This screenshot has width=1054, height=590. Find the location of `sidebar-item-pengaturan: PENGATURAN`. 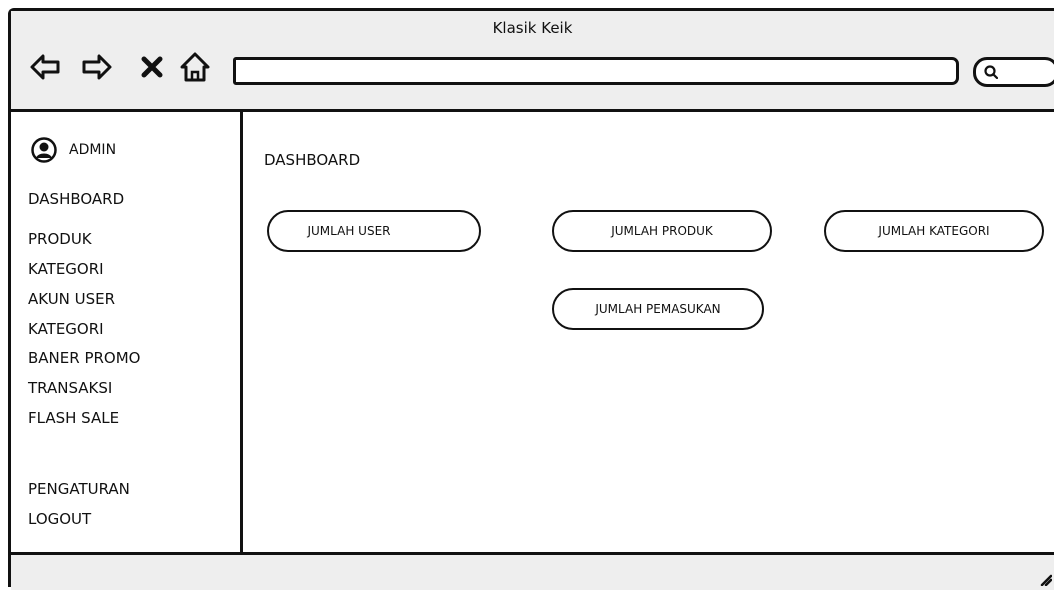

sidebar-item-pengaturan: PENGATURAN is located at coordinates (79, 489).